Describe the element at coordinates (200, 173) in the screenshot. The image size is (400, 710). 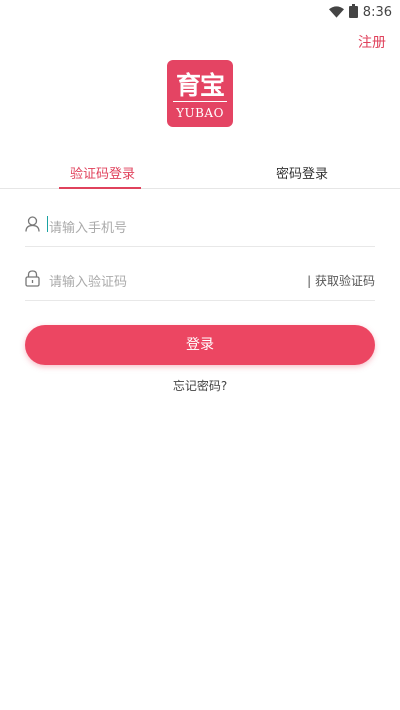
I see `login-tabs: 验证码登录 密码登录` at that location.